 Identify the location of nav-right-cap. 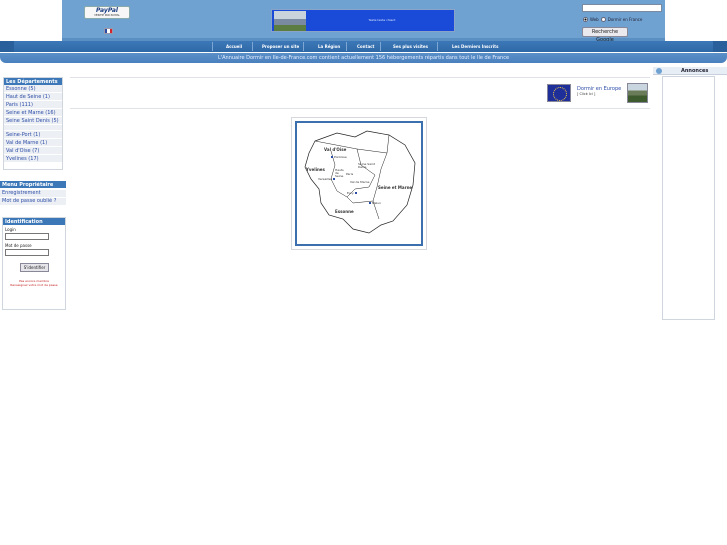
(720, 46).